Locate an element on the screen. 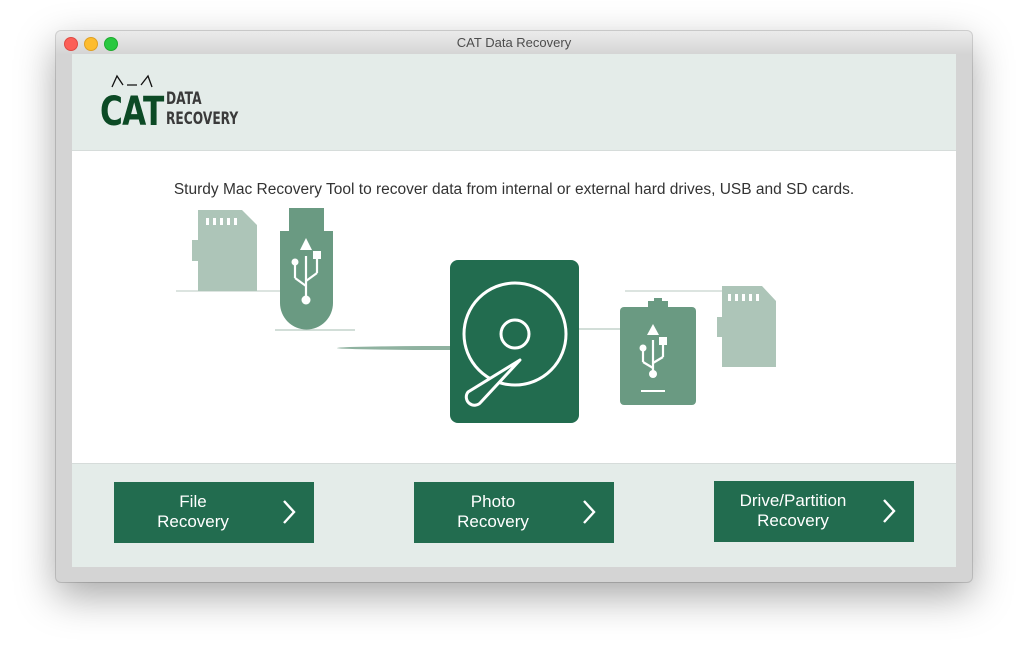 The height and width of the screenshot is (662, 1028). drive-partition-recovery-button: Drive/Partition Recovery is located at coordinates (814, 511).